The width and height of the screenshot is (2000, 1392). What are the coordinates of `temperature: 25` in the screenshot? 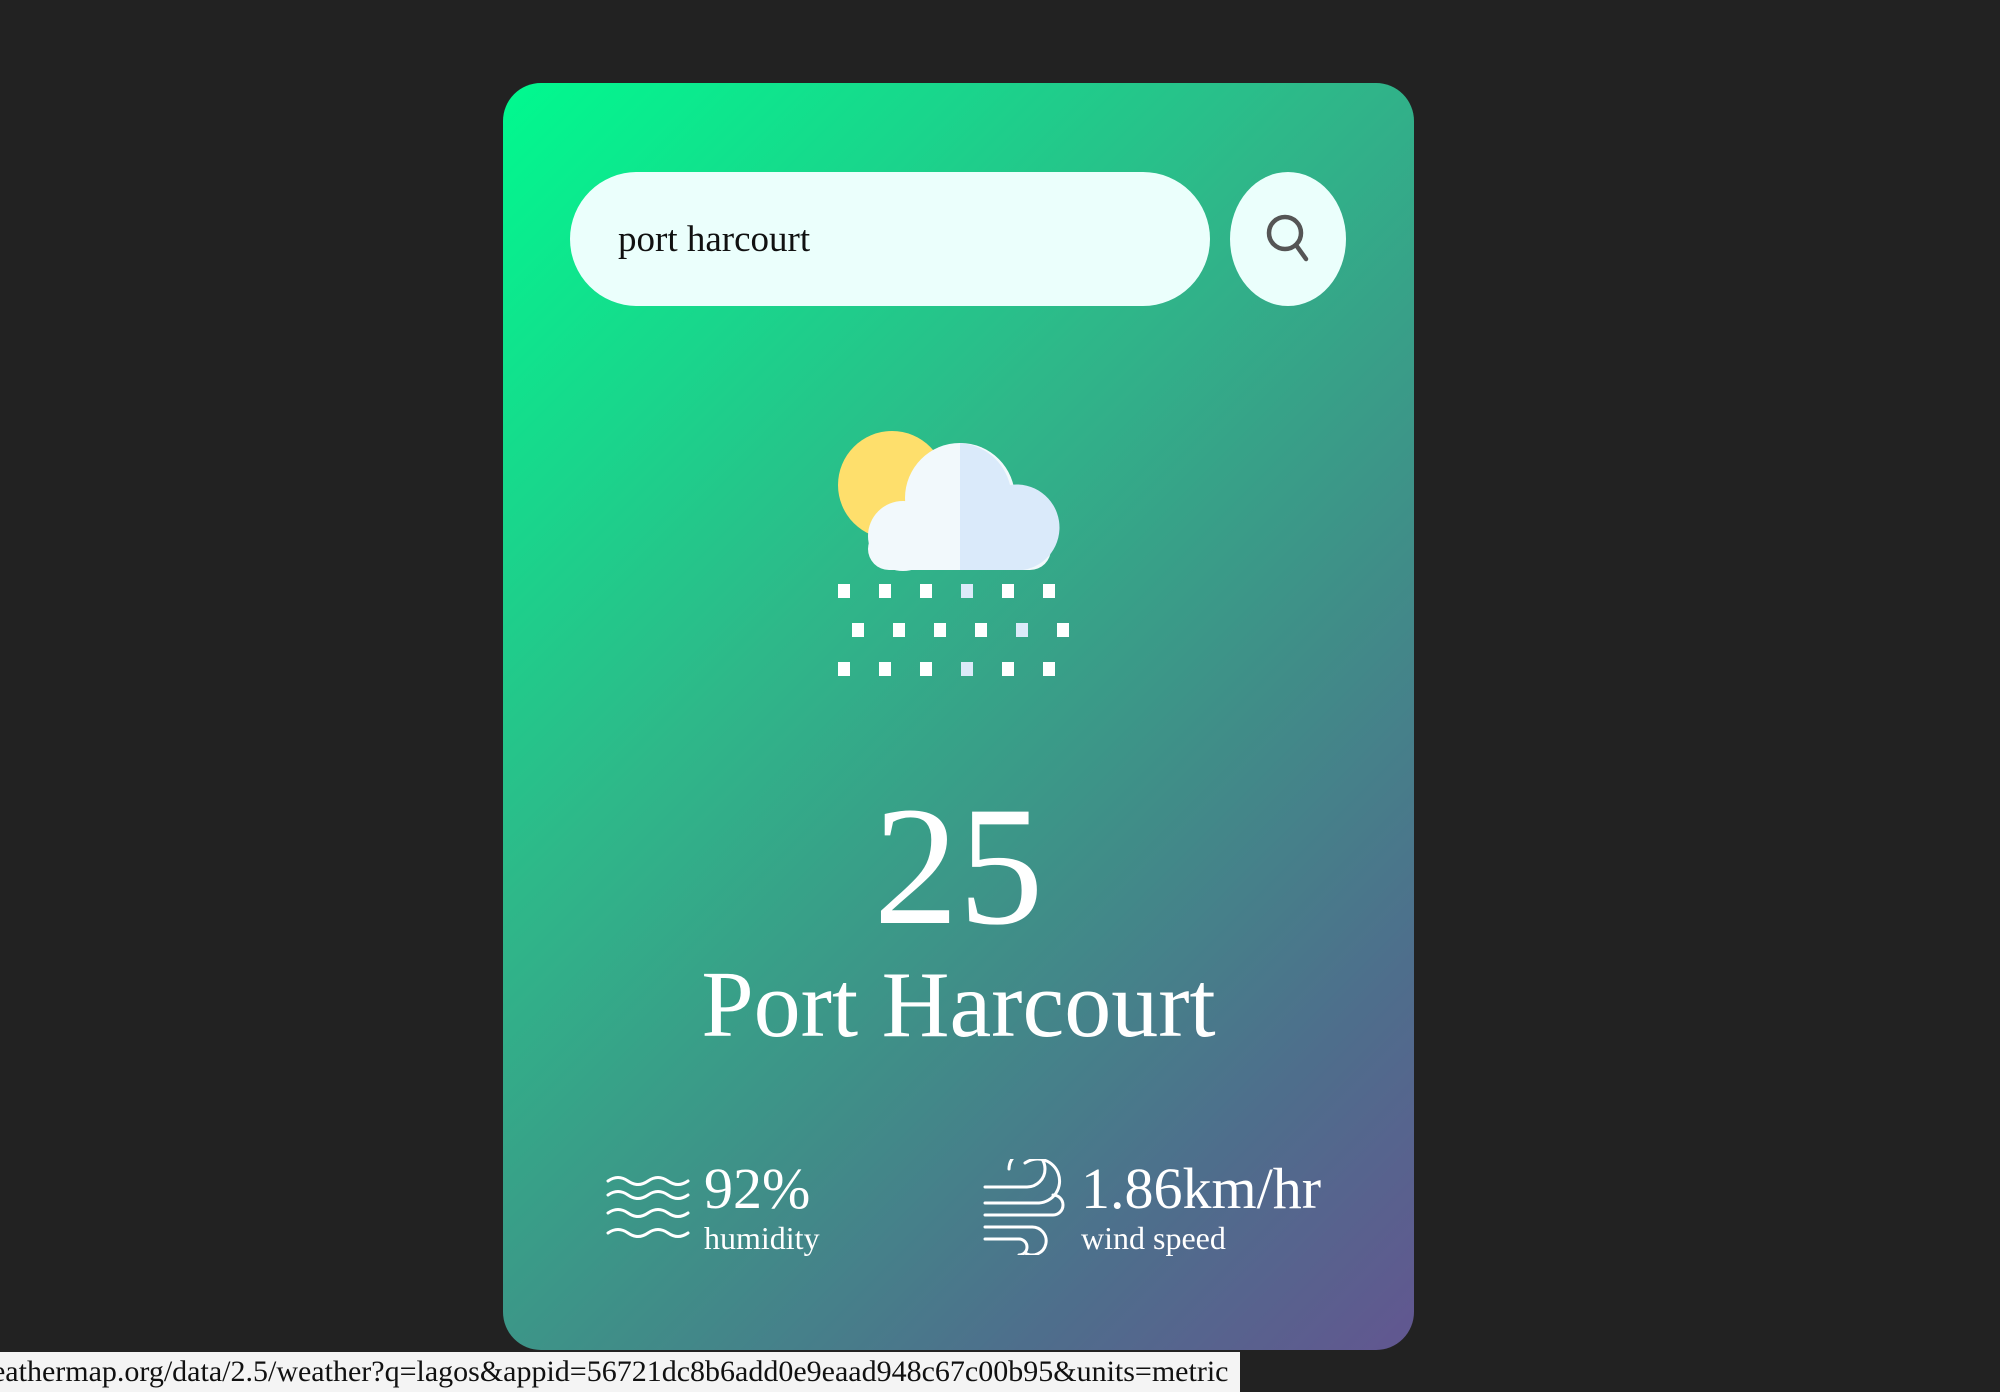 It's located at (958, 866).